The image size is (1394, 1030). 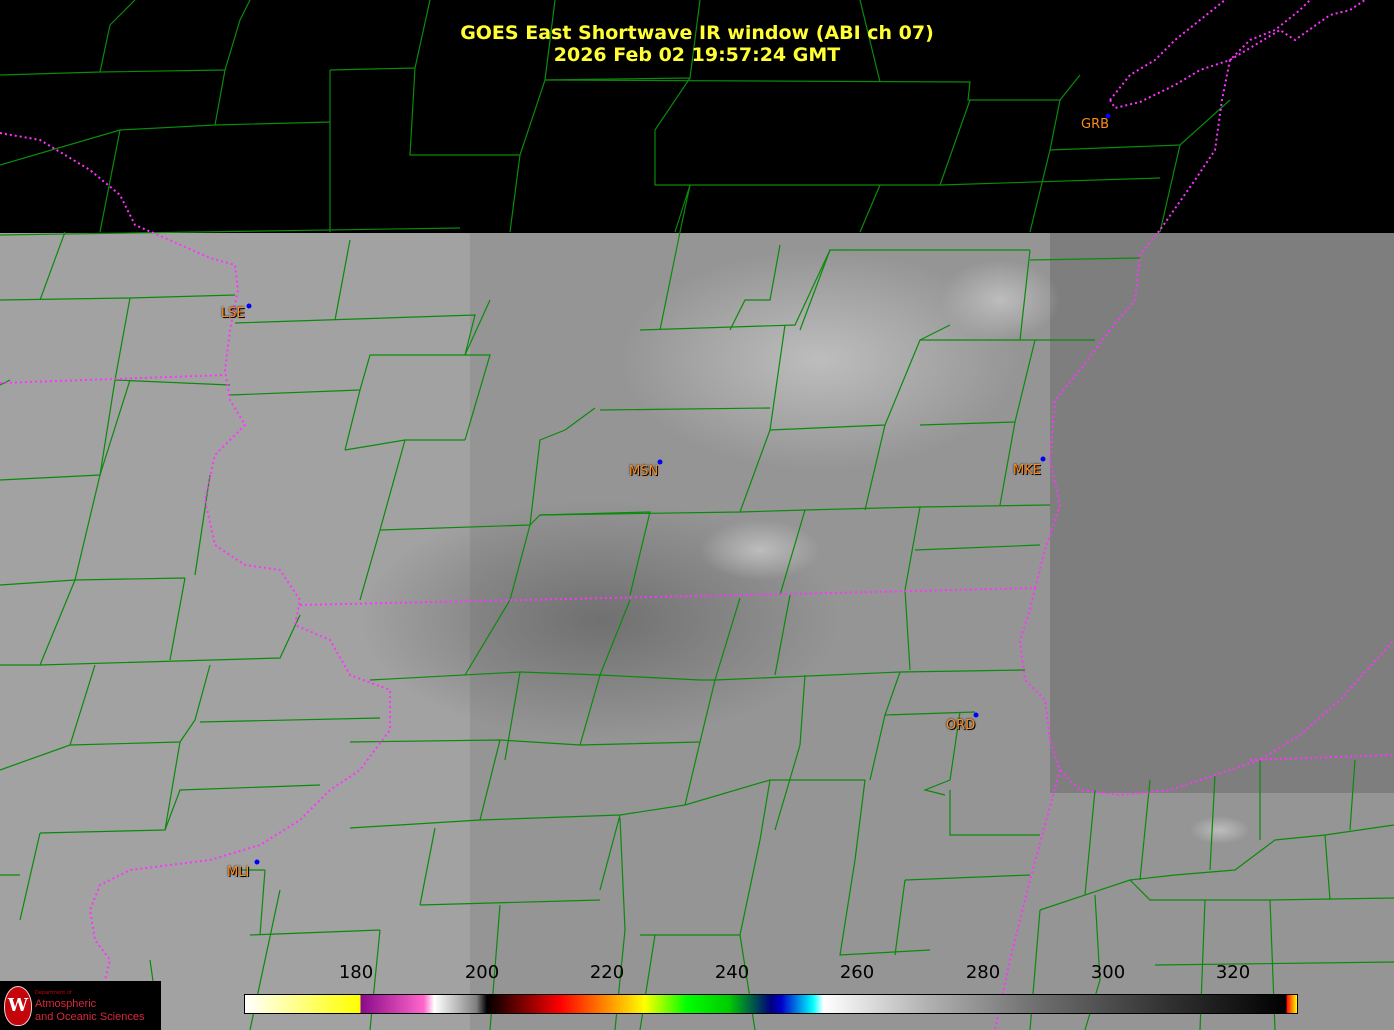 I want to click on logo-name-line2: and Oceanic Sciences, so click(x=90, y=1017).